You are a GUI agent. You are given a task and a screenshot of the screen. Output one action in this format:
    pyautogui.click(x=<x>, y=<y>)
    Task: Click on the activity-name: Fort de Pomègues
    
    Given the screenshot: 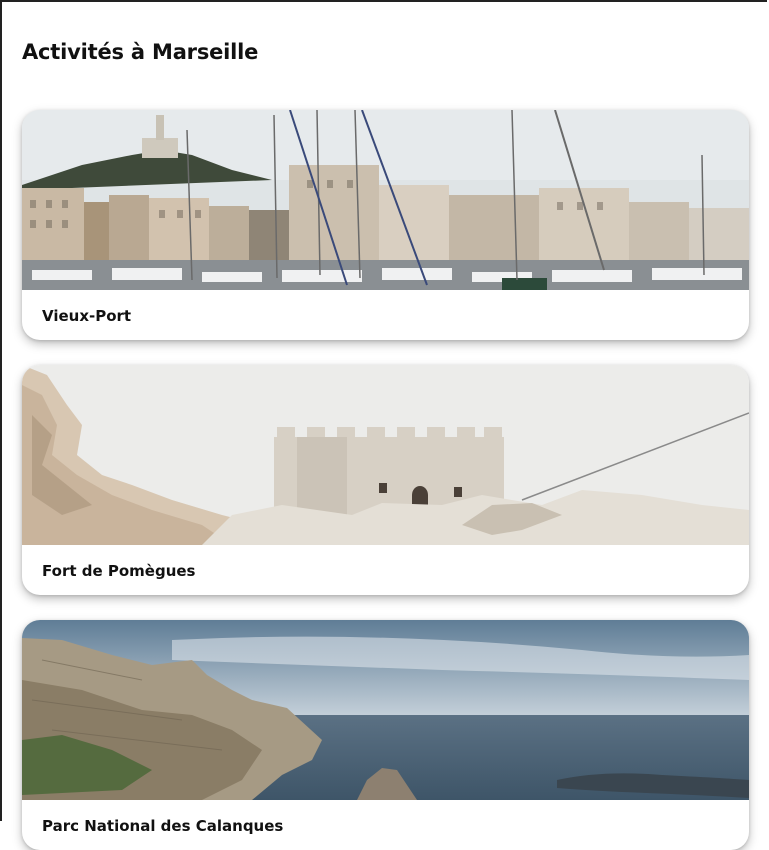 What is the action you would take?
    pyautogui.click(x=119, y=571)
    